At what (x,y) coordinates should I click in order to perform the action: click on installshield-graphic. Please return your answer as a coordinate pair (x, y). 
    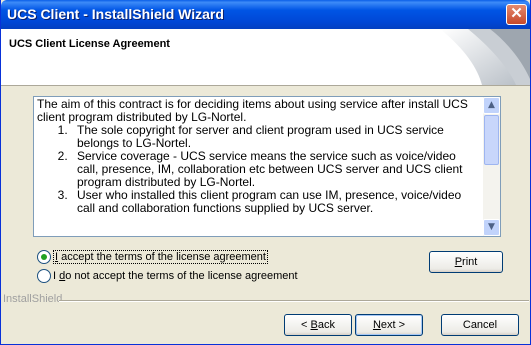
    Looking at the image, I should click on (475, 57).